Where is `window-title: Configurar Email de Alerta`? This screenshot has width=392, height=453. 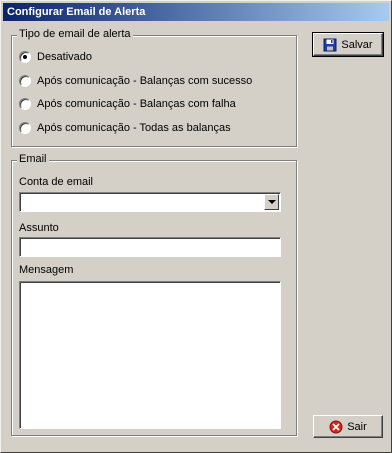 window-title: Configurar Email de Alerta is located at coordinates (76, 12).